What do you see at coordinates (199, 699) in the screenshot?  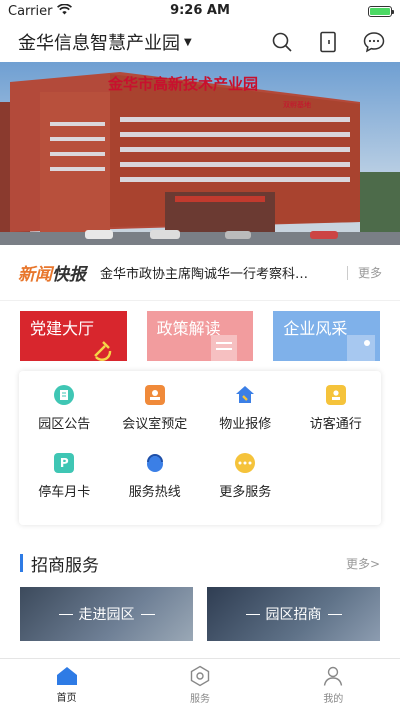 I see `tab-label: 服务` at bounding box center [199, 699].